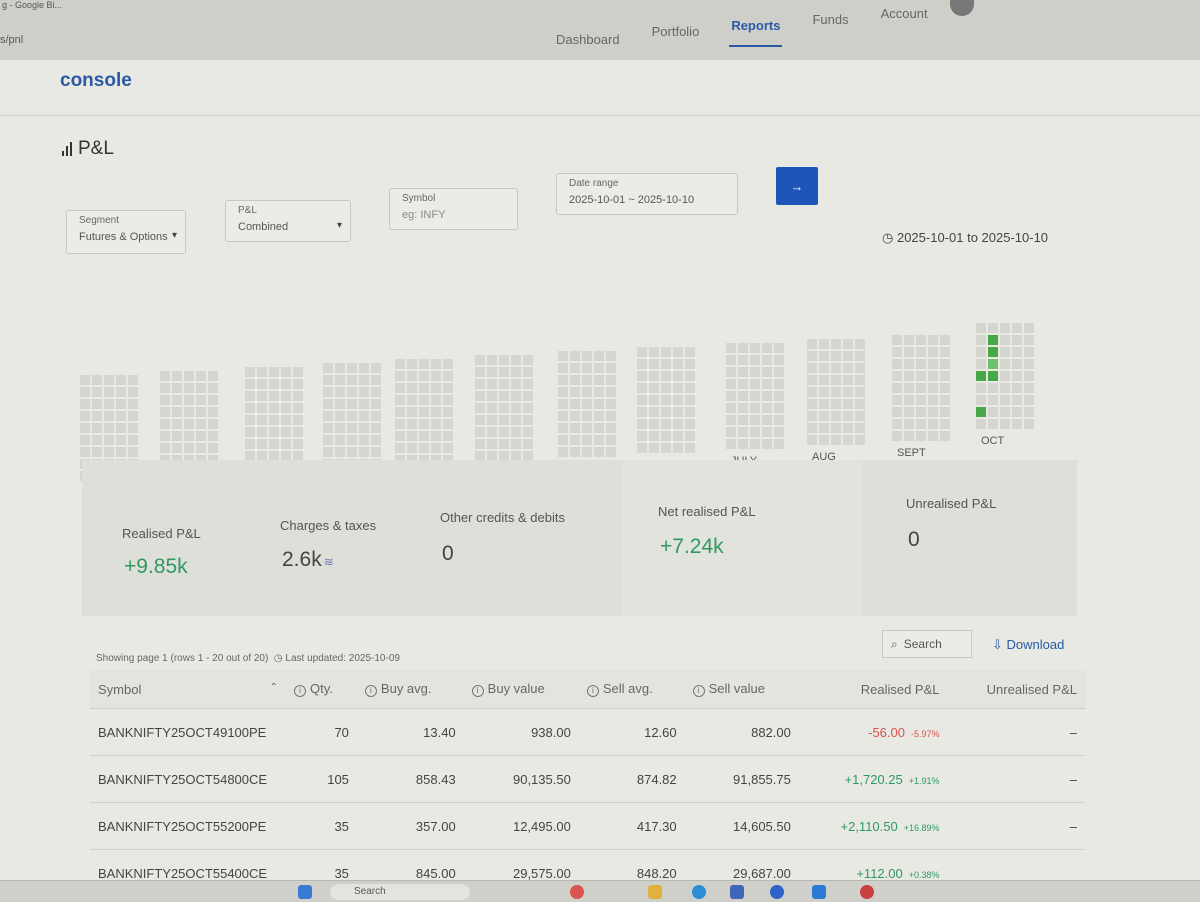  What do you see at coordinates (400, 892) in the screenshot?
I see `taskbar-search: Search` at bounding box center [400, 892].